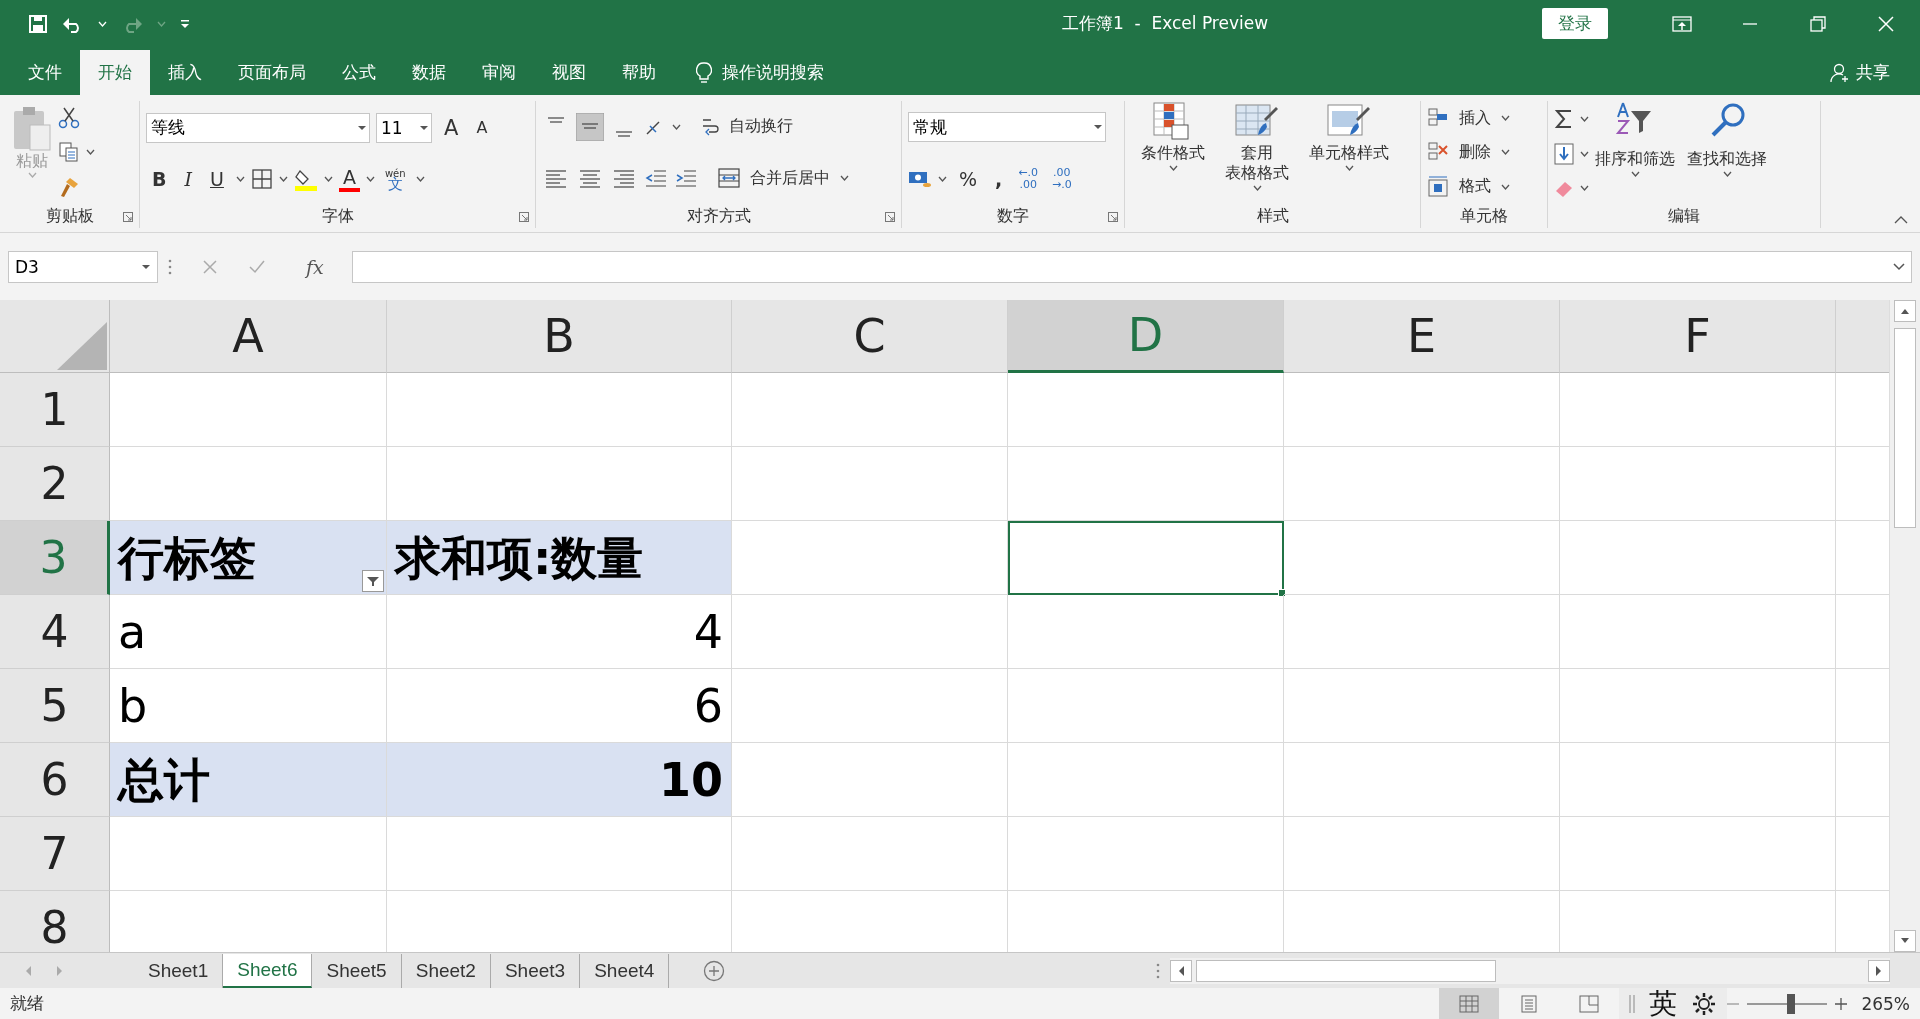 Image resolution: width=1920 pixels, height=1019 pixels. What do you see at coordinates (559, 632) in the screenshot?
I see `table-cell: 4` at bounding box center [559, 632].